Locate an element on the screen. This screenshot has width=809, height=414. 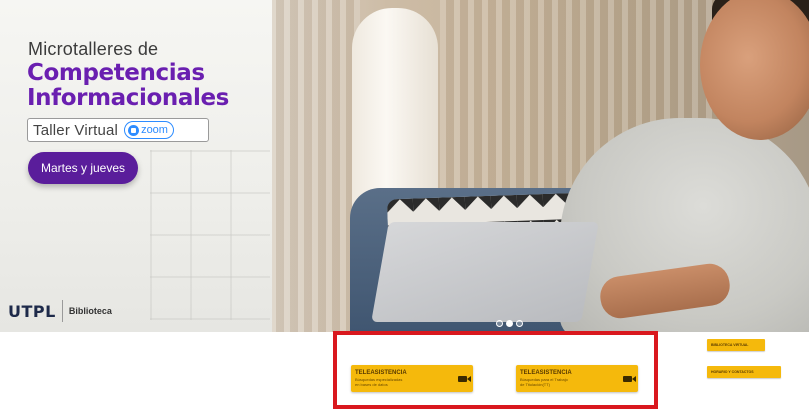
laptop-image is located at coordinates (485, 272).